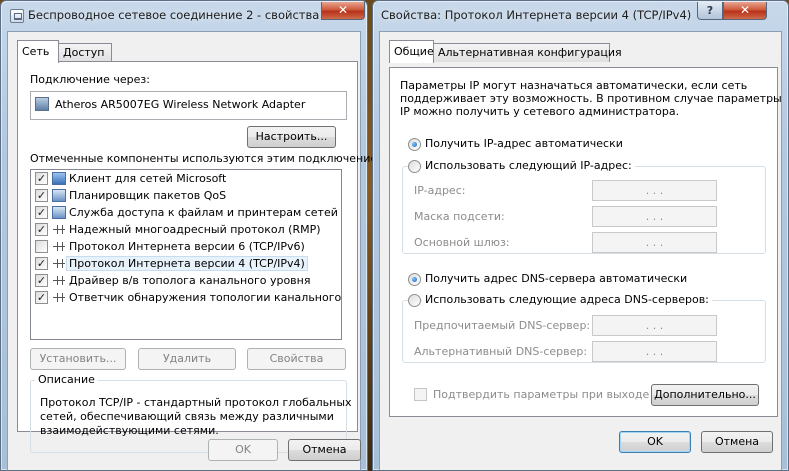 The image size is (789, 471). I want to click on preferred-dns-field: . . ., so click(654, 325).